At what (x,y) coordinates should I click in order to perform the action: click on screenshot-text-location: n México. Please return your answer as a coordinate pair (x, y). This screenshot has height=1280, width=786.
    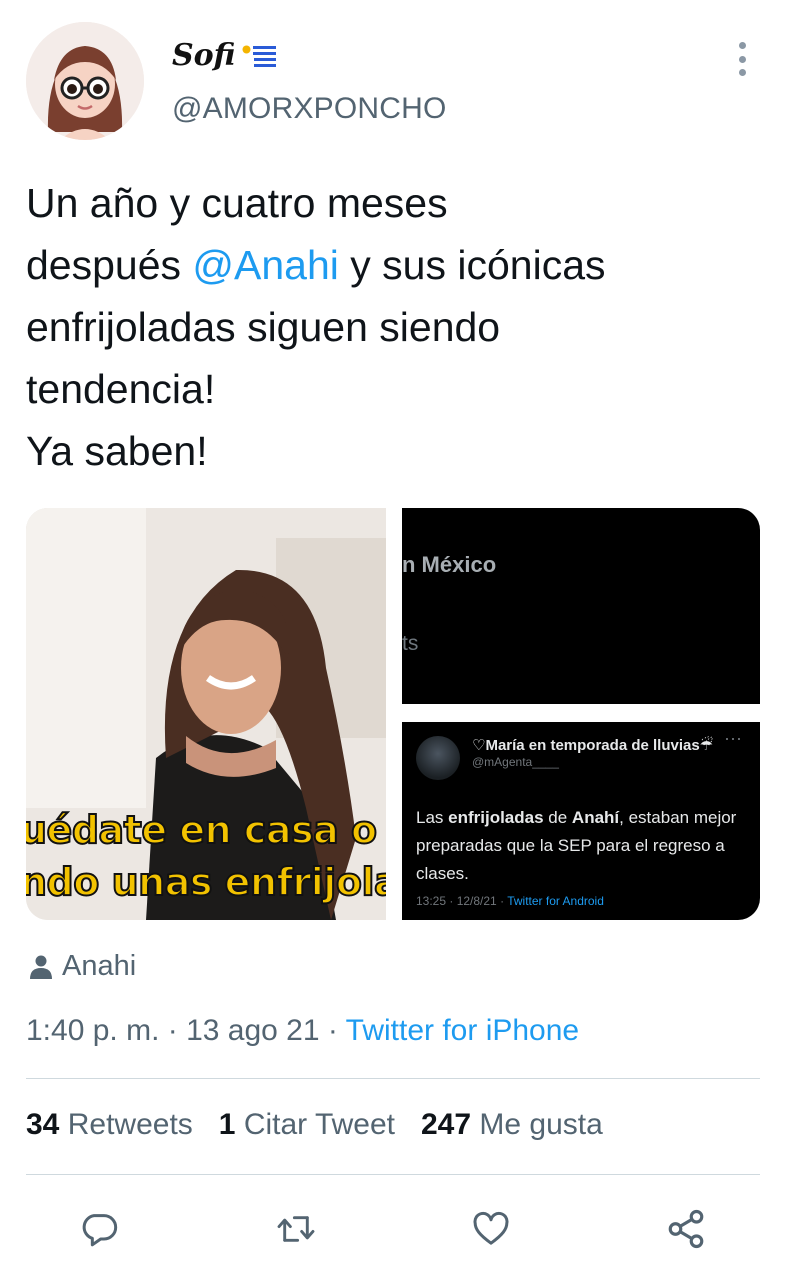
    Looking at the image, I should click on (449, 564).